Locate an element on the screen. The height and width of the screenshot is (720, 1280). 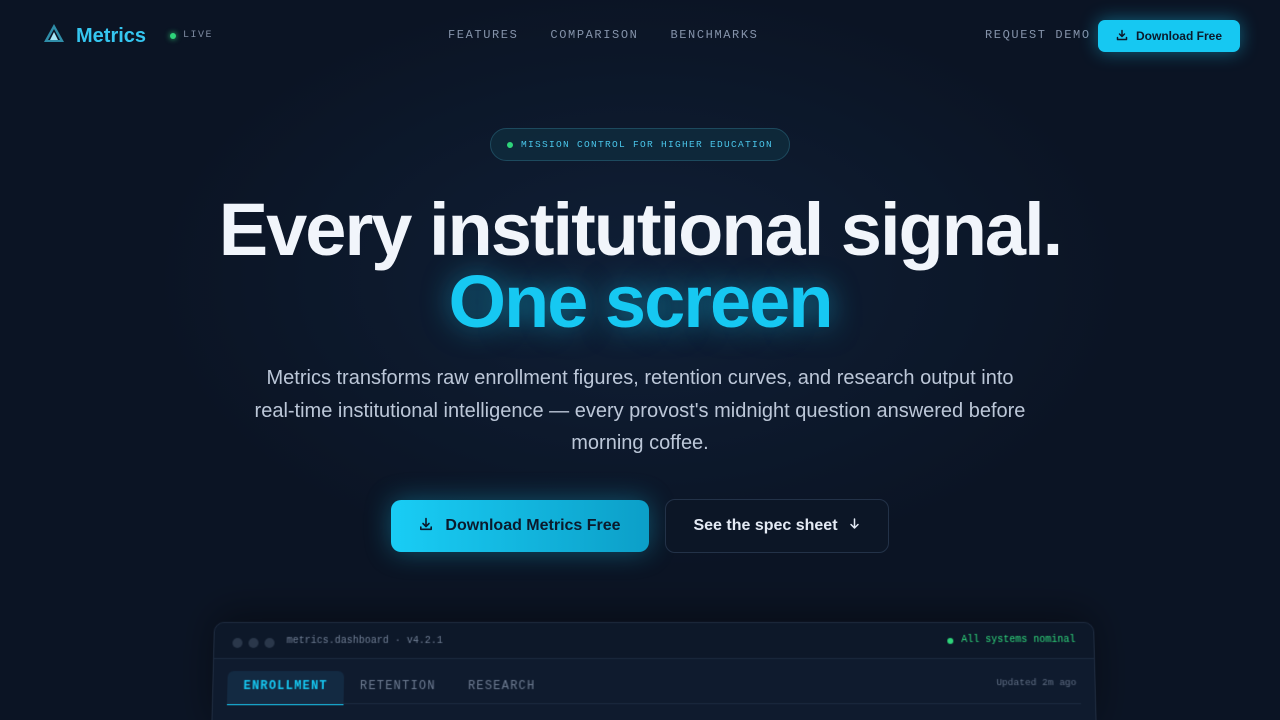
hero-headline-accent: One screen is located at coordinates (640, 301).